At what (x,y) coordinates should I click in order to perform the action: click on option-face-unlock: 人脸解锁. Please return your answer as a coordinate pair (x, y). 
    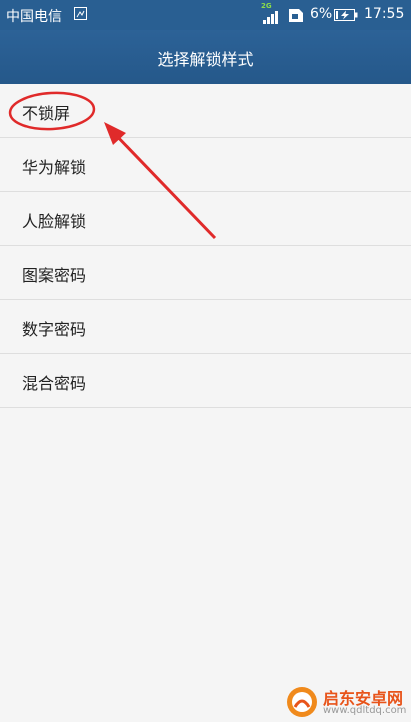
    Looking at the image, I should click on (205, 219).